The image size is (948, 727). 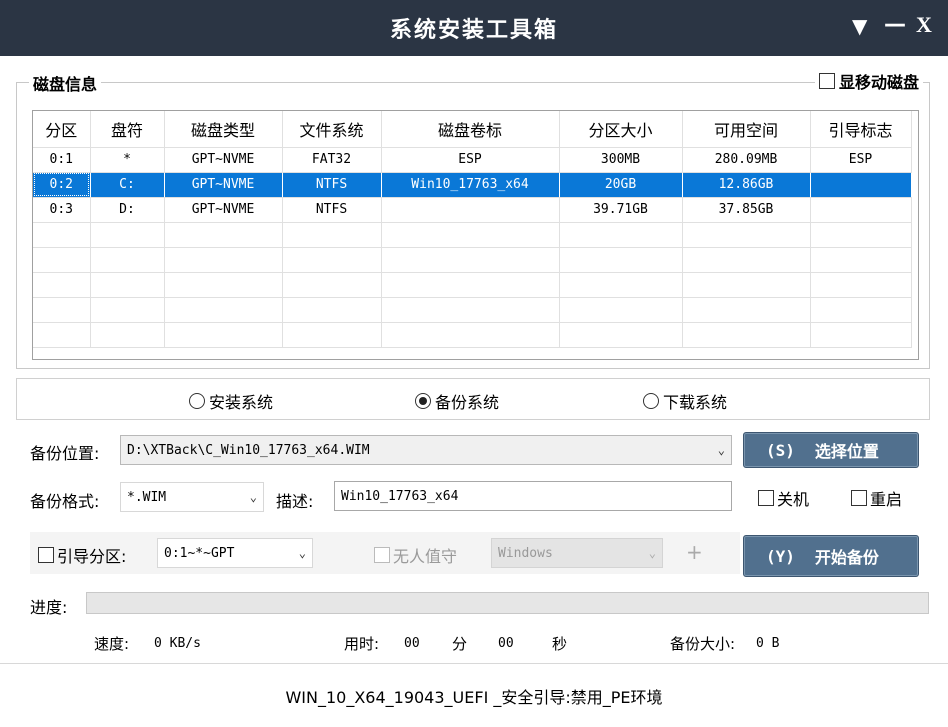 I want to click on cell-partition-size: 39.71GB, so click(x=621, y=210).